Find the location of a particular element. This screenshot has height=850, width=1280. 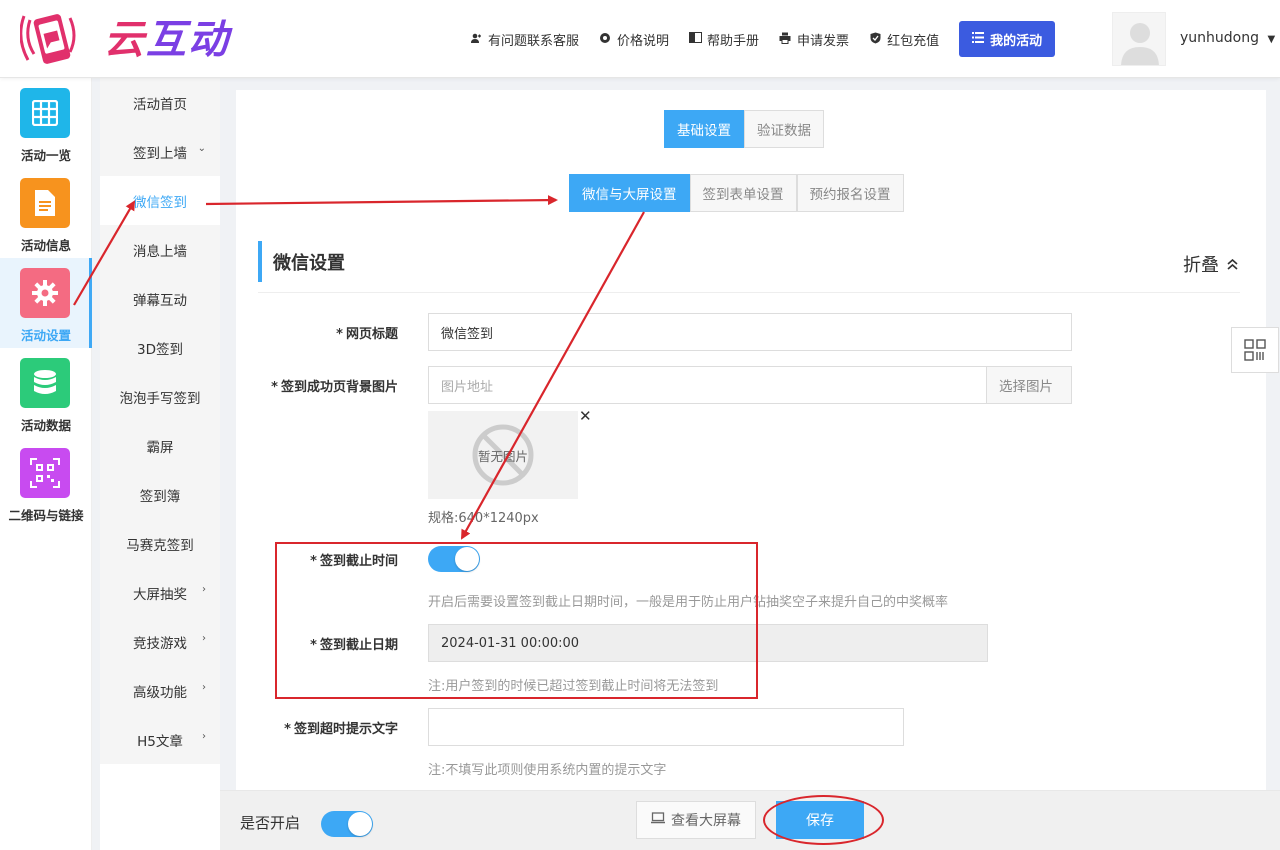

caret-down-icon: ▼ is located at coordinates (1271, 39).